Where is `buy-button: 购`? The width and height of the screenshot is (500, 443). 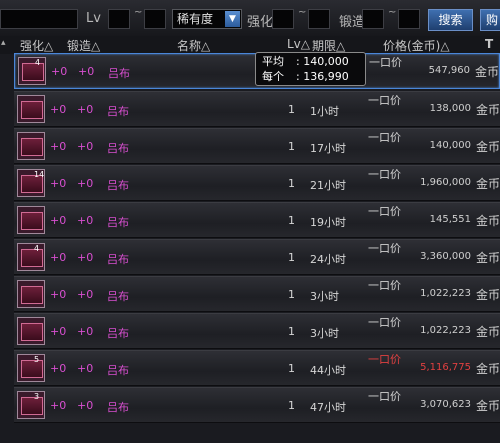 buy-button: 购 is located at coordinates (490, 20).